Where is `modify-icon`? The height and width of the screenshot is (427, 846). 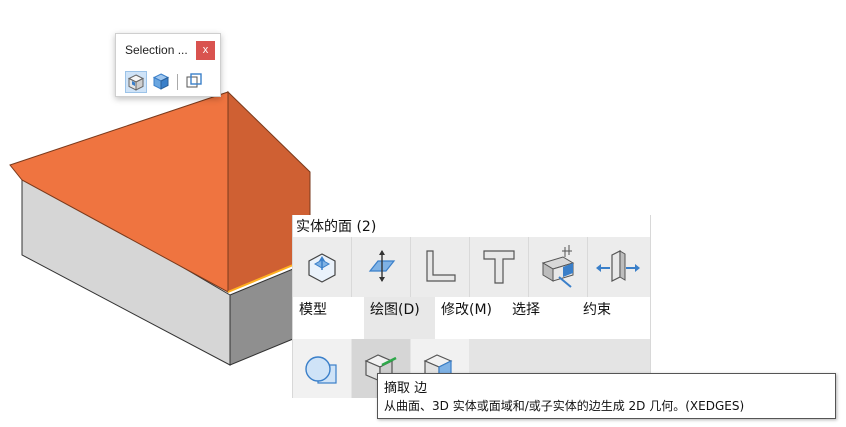
modify-icon is located at coordinates (441, 266).